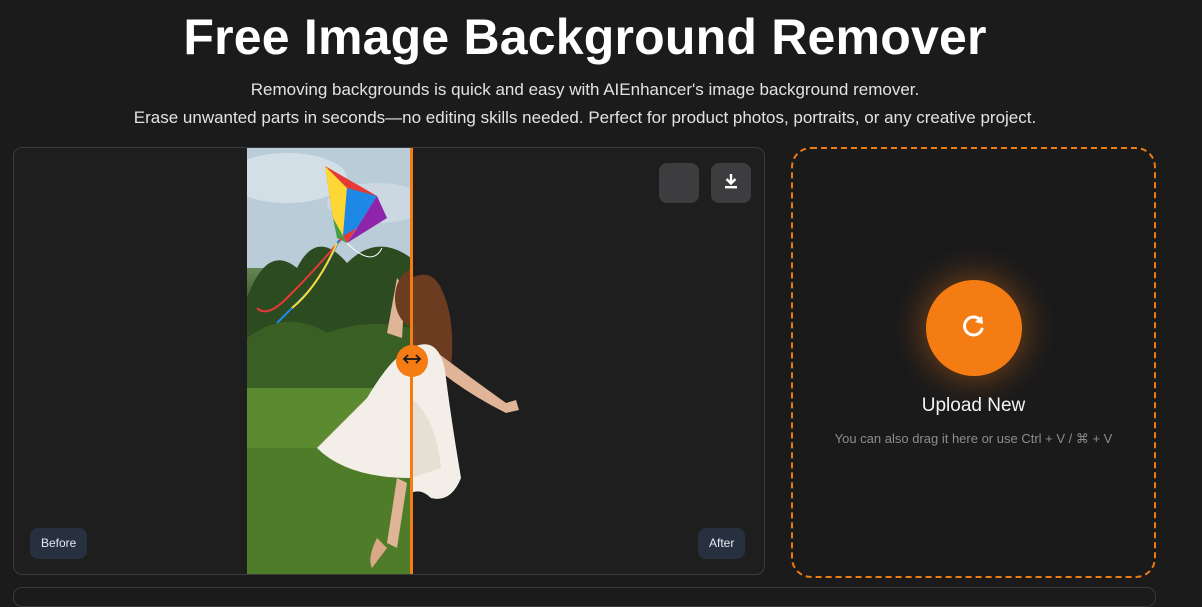  Describe the element at coordinates (585, 37) in the screenshot. I see `page-title: Free Image Background Remover` at that location.